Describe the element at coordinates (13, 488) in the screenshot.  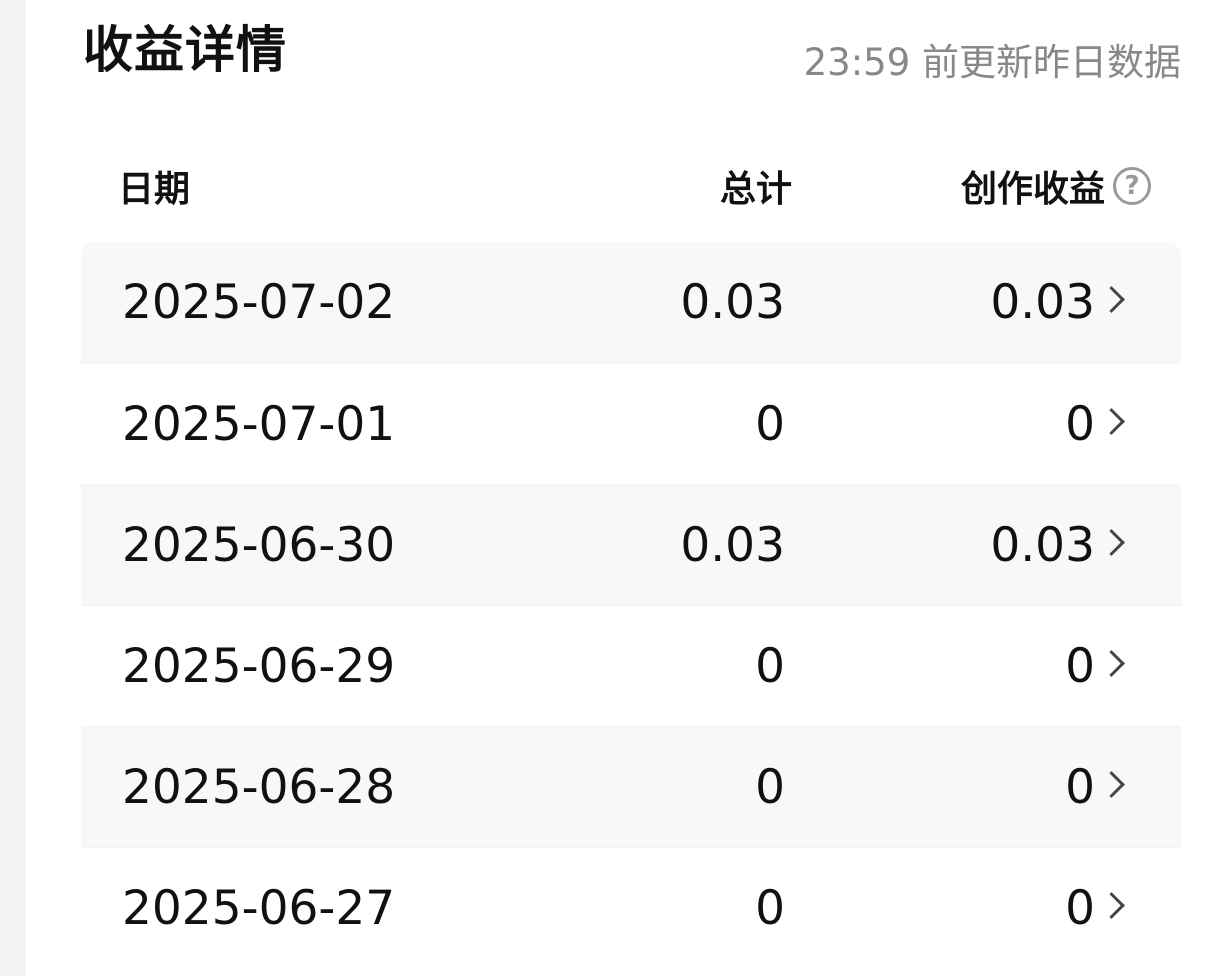
I see `page-left-edge` at that location.